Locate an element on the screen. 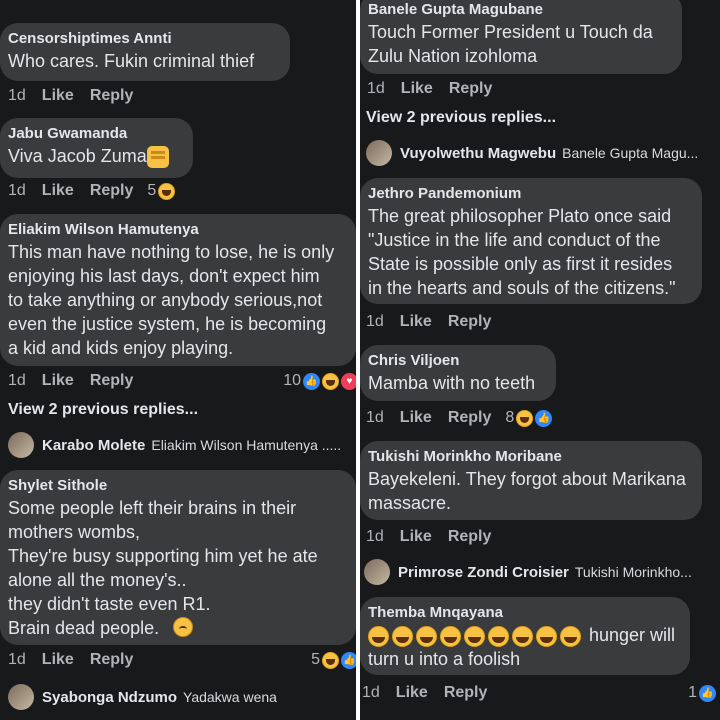 The image size is (720, 720). comment-actions: 1d Like Reply is located at coordinates (70, 96).